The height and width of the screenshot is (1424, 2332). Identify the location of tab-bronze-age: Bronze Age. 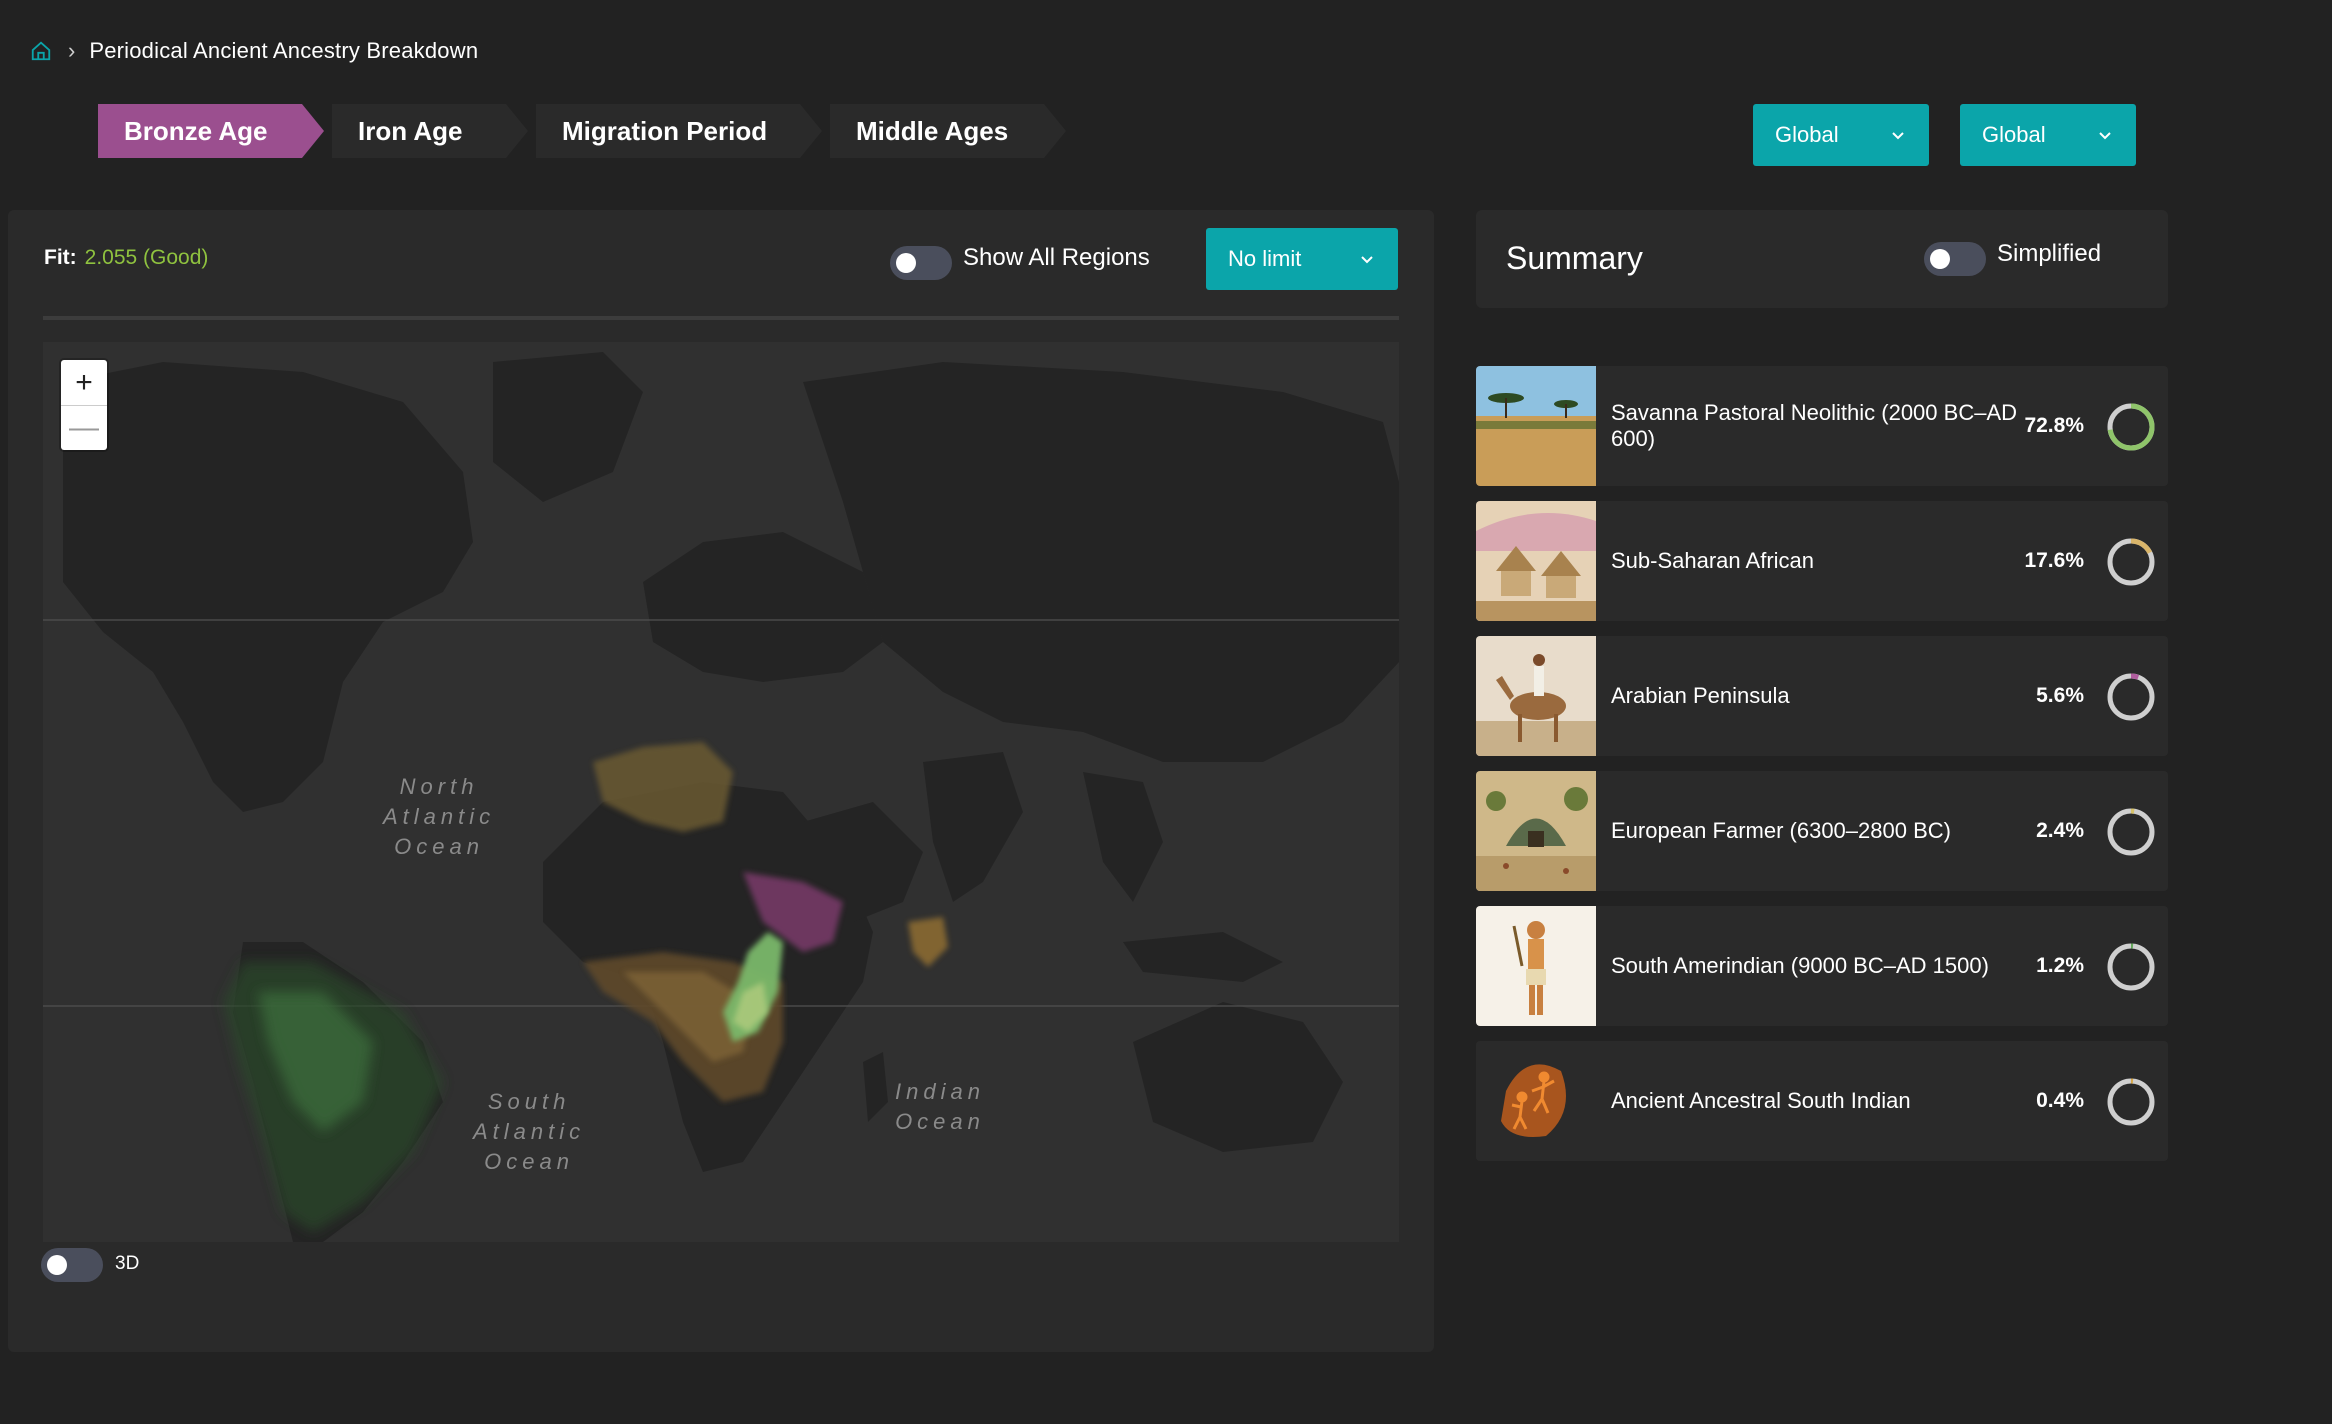
(211, 131).